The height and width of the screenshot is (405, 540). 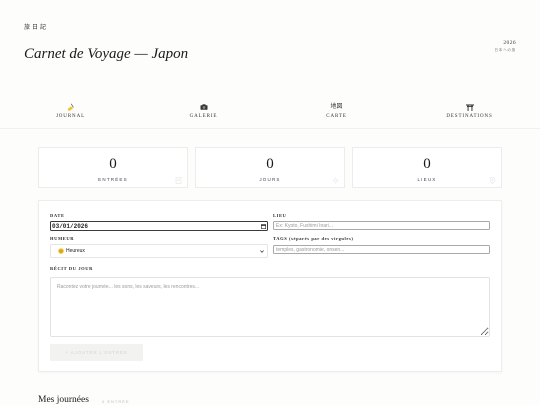 What do you see at coordinates (57, 215) in the screenshot?
I see `date-label: DATE` at bounding box center [57, 215].